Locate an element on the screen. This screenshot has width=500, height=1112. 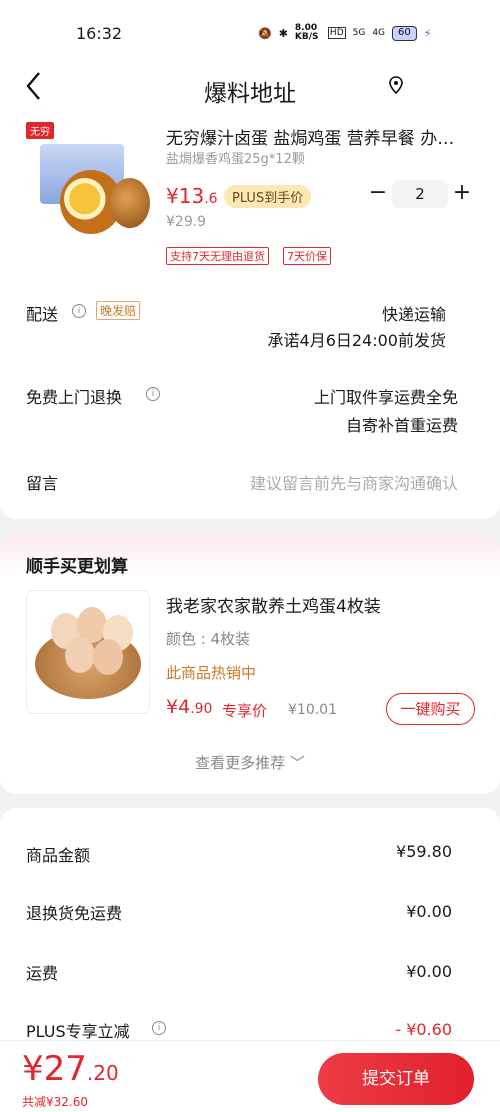
addon-price-tag: 专享价 is located at coordinates (245, 711).